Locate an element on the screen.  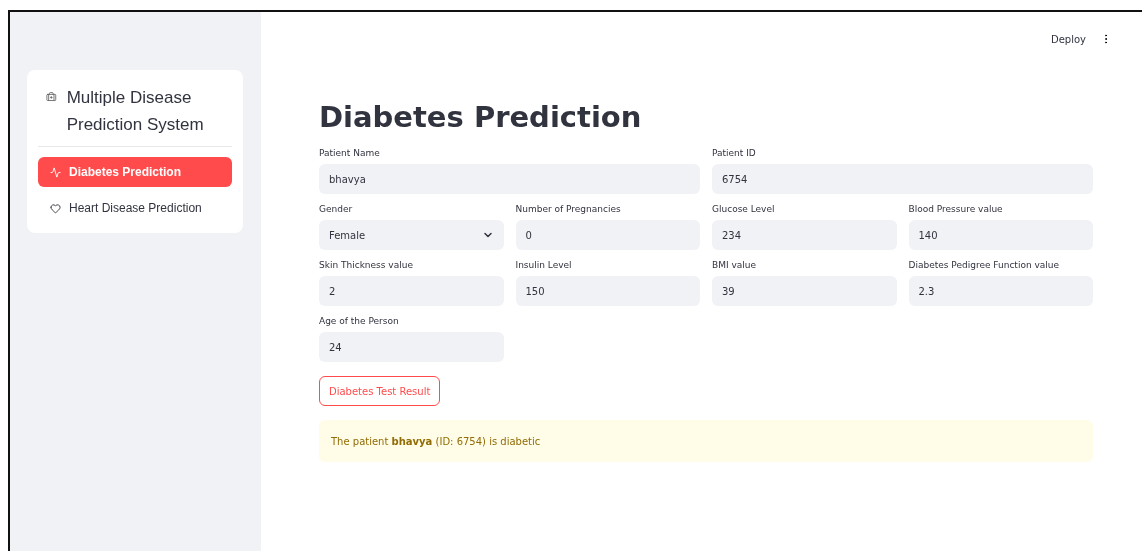
result-message: The patient bhavya (ID: 6754) is diabetic is located at coordinates (436, 441).